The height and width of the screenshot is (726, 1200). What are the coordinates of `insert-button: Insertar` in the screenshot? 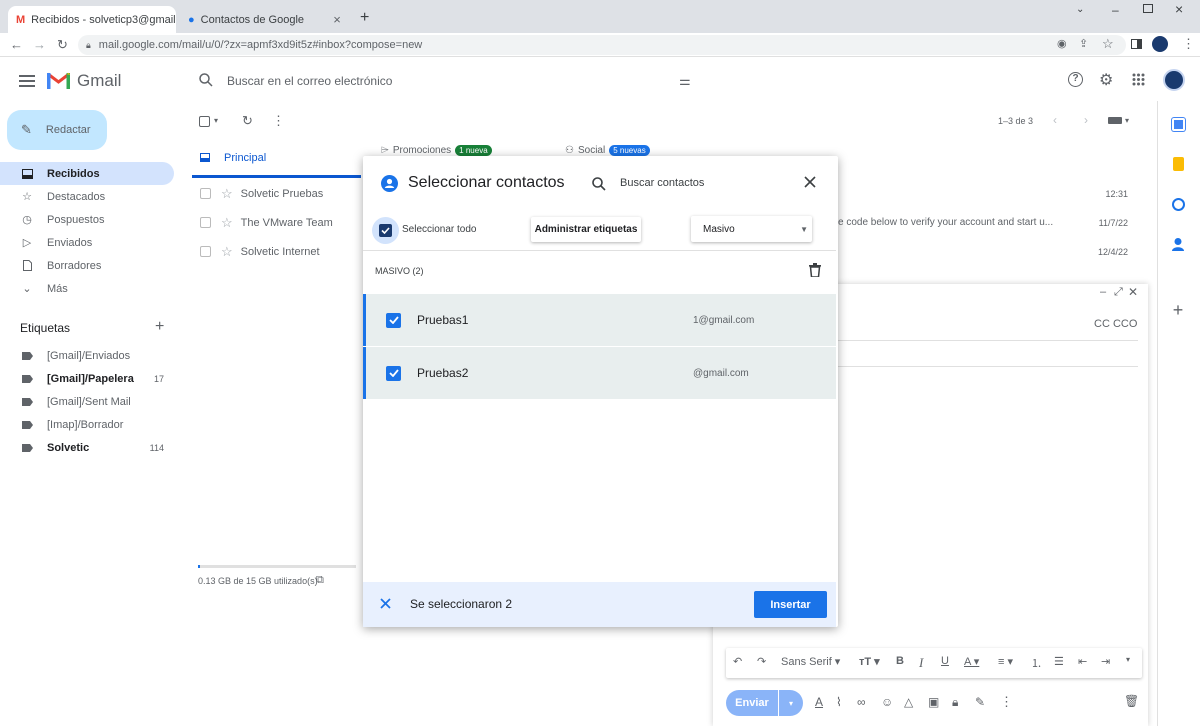 It's located at (790, 604).